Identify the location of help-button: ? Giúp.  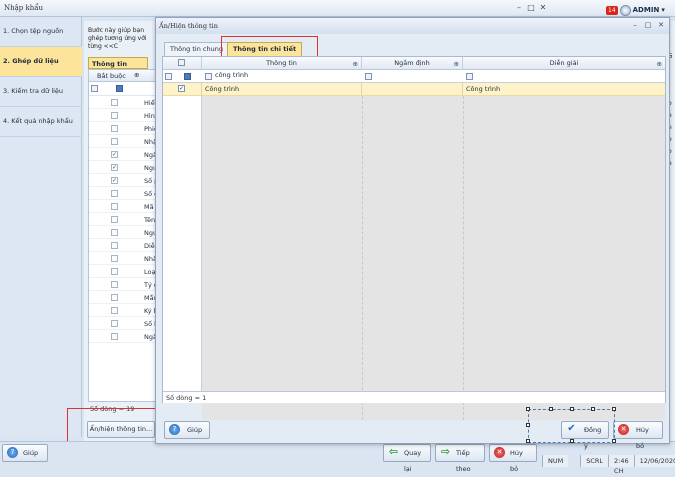
(25, 453).